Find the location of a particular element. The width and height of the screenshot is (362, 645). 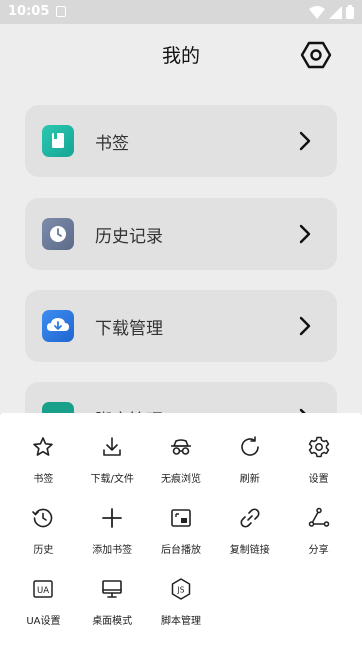

card-downloads: 下载管理 is located at coordinates (181, 326).